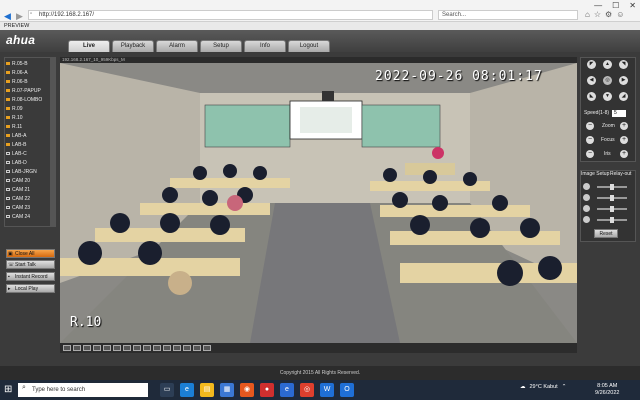  I want to click on ptz-center-icon: ◎, so click(607, 80).